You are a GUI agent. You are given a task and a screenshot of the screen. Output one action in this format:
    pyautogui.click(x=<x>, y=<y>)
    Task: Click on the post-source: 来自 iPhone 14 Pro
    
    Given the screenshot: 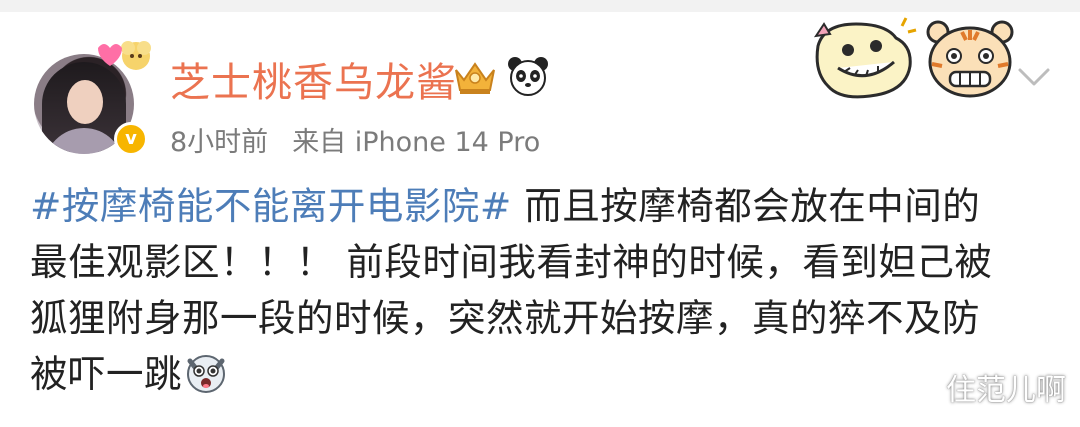 What is the action you would take?
    pyautogui.click(x=416, y=142)
    